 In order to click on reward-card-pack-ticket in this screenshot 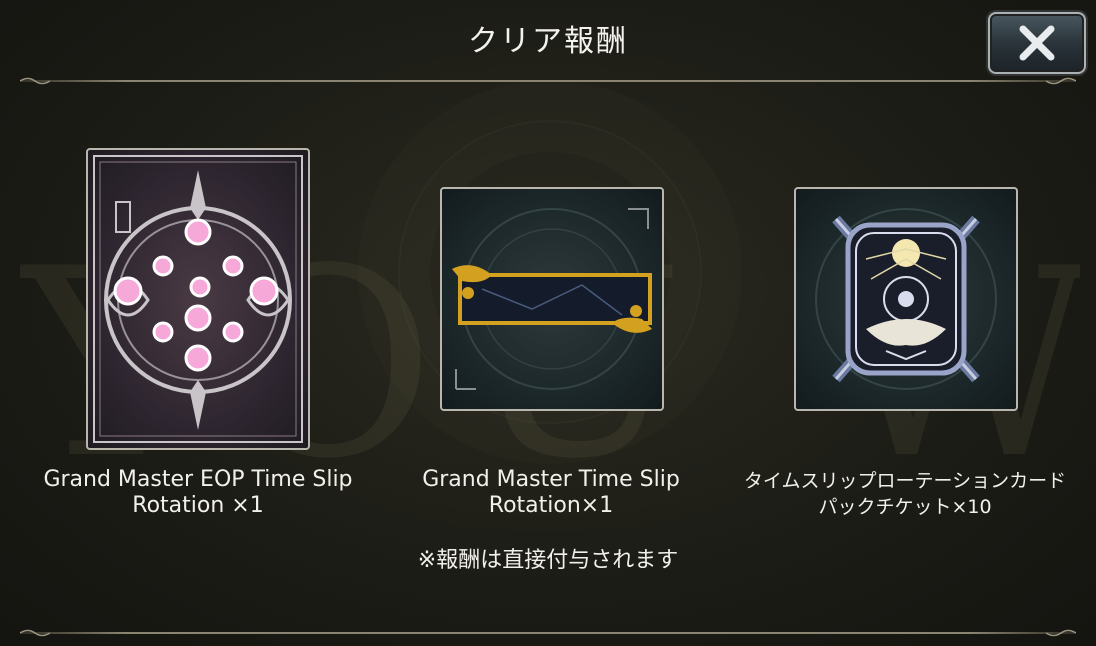, I will do `click(906, 299)`.